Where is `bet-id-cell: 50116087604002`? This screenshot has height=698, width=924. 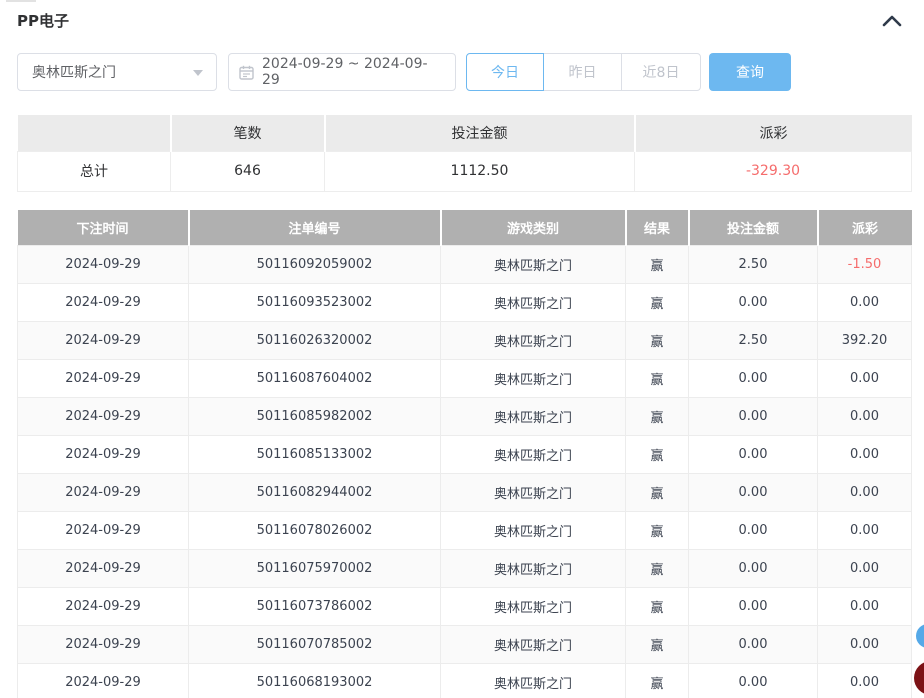
bet-id-cell: 50116087604002 is located at coordinates (314, 378).